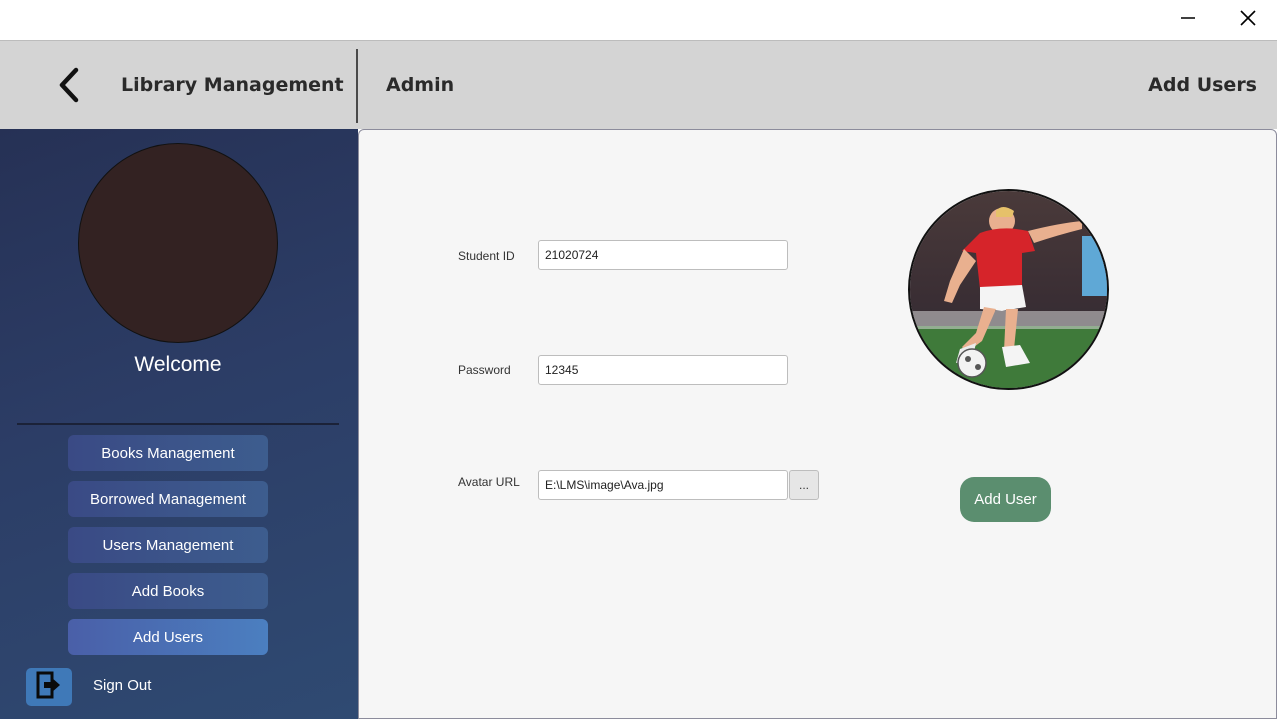 The height and width of the screenshot is (719, 1277). Describe the element at coordinates (168, 591) in the screenshot. I see `nav-add-books: Add Books` at that location.